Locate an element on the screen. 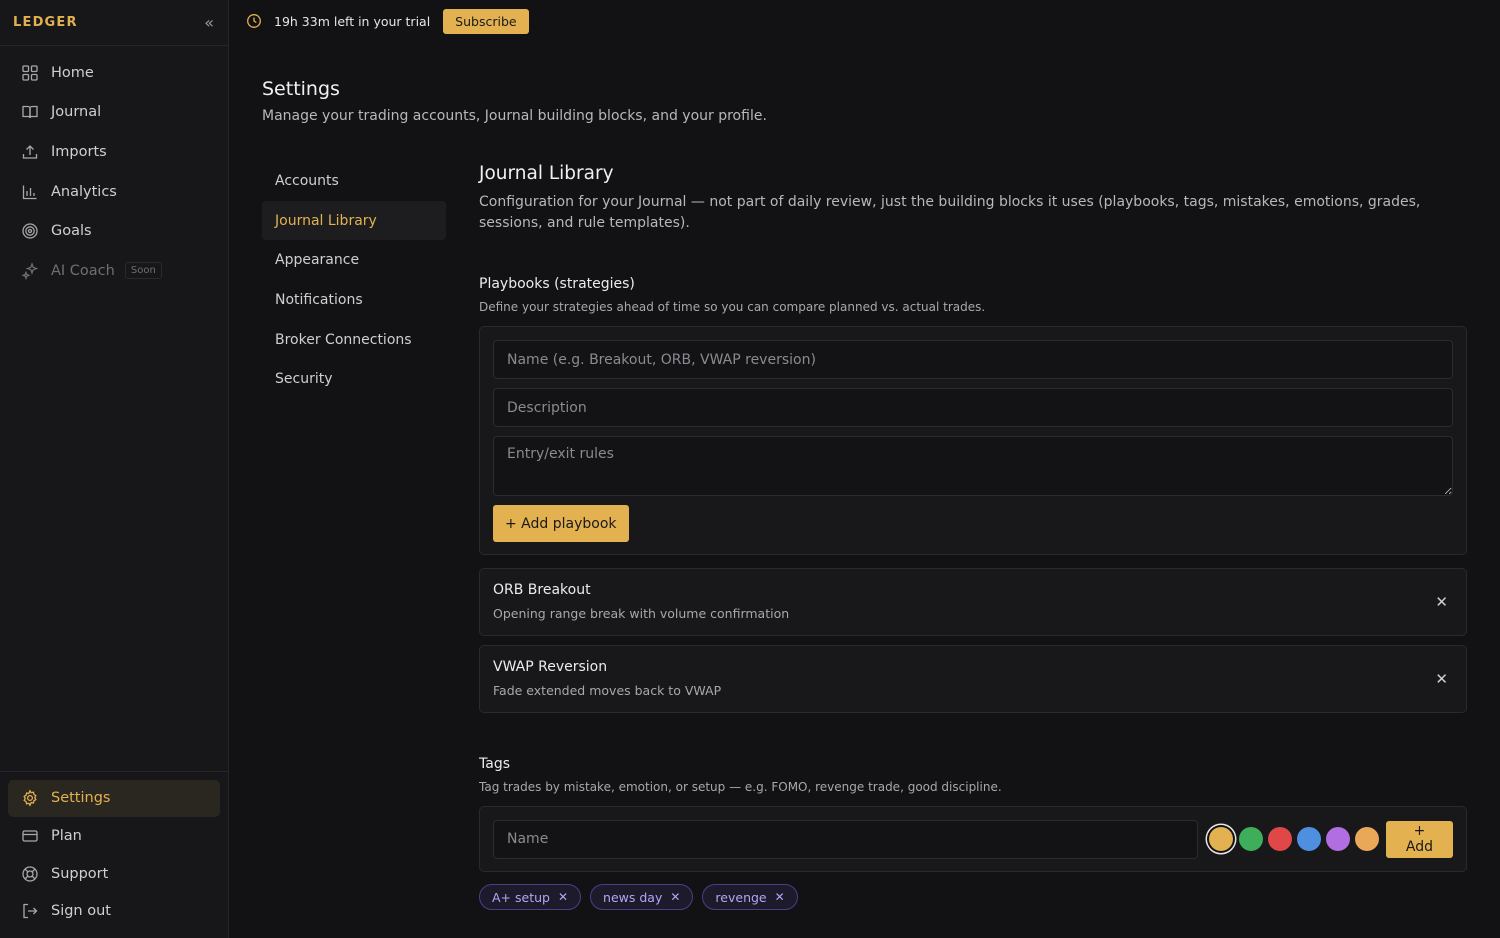 The image size is (1500, 938). gear-icon is located at coordinates (30, 798).